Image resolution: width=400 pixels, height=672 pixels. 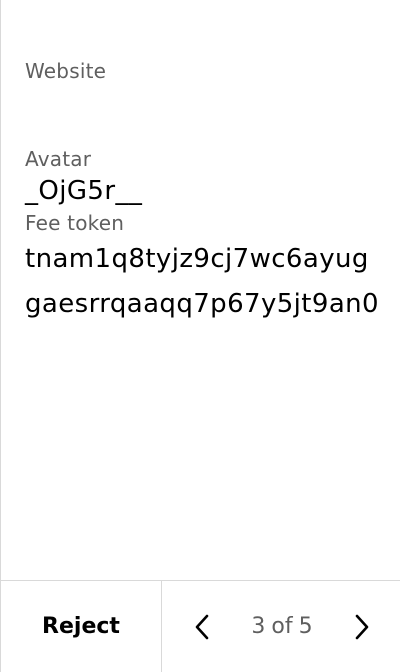 I want to click on page-total: 5, so click(x=305, y=626).